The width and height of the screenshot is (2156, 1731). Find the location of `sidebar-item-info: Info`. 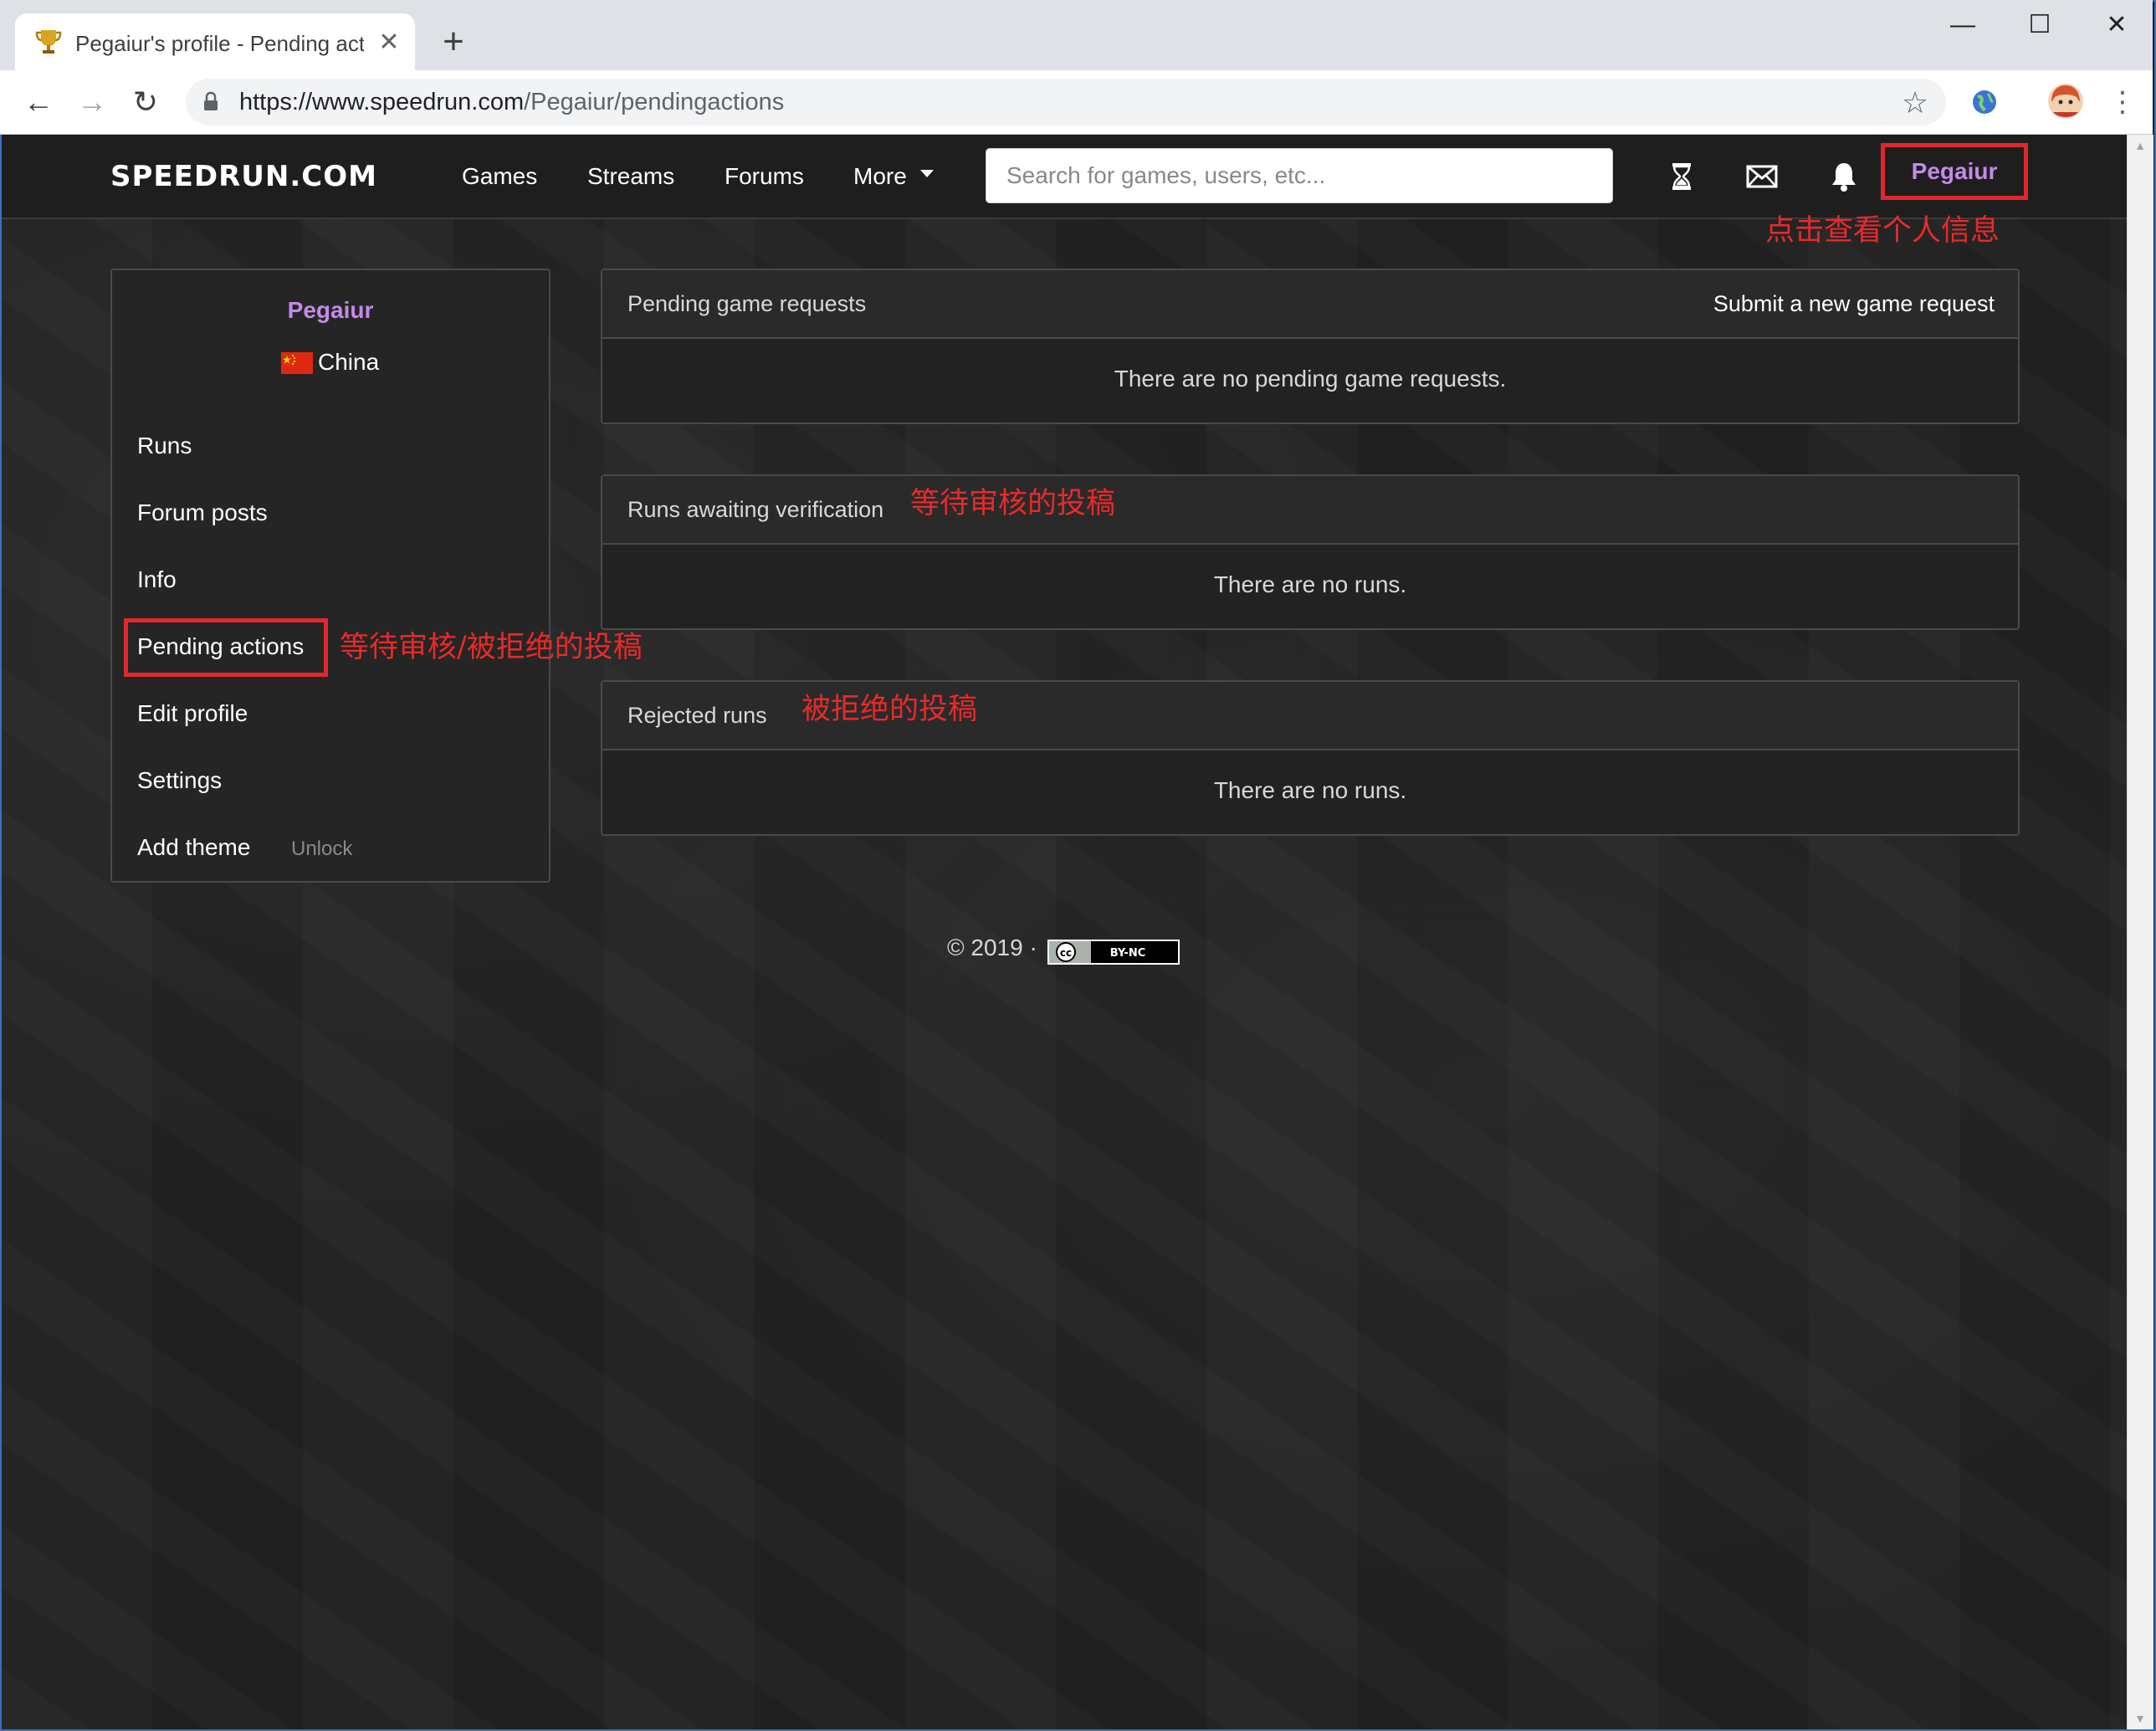

sidebar-item-info: Info is located at coordinates (157, 579).